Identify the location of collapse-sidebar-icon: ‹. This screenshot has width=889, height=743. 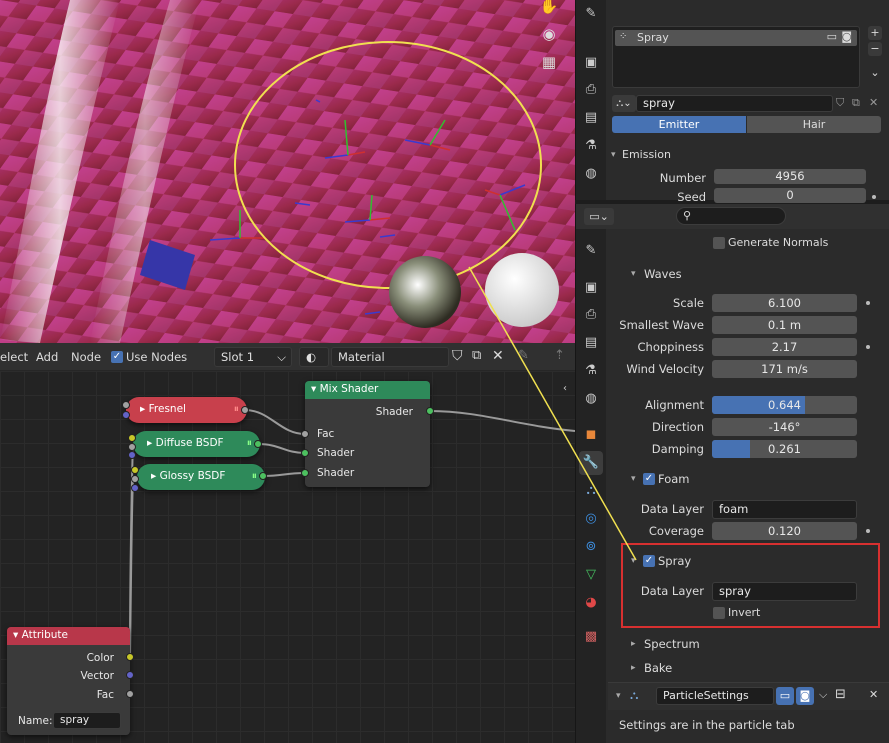
(569, 391).